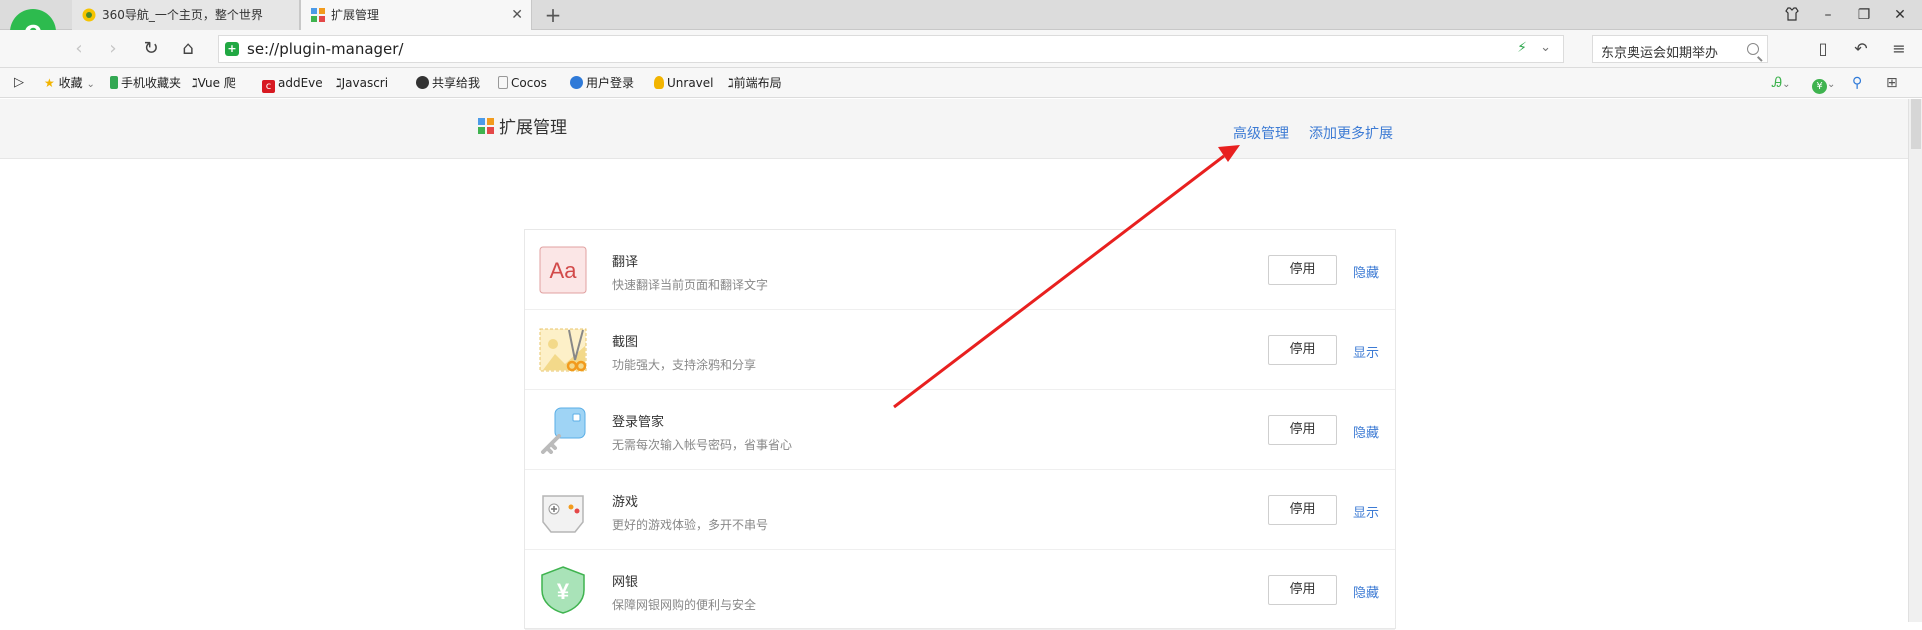  What do you see at coordinates (268, 86) in the screenshot?
I see `c-icon: c` at bounding box center [268, 86].